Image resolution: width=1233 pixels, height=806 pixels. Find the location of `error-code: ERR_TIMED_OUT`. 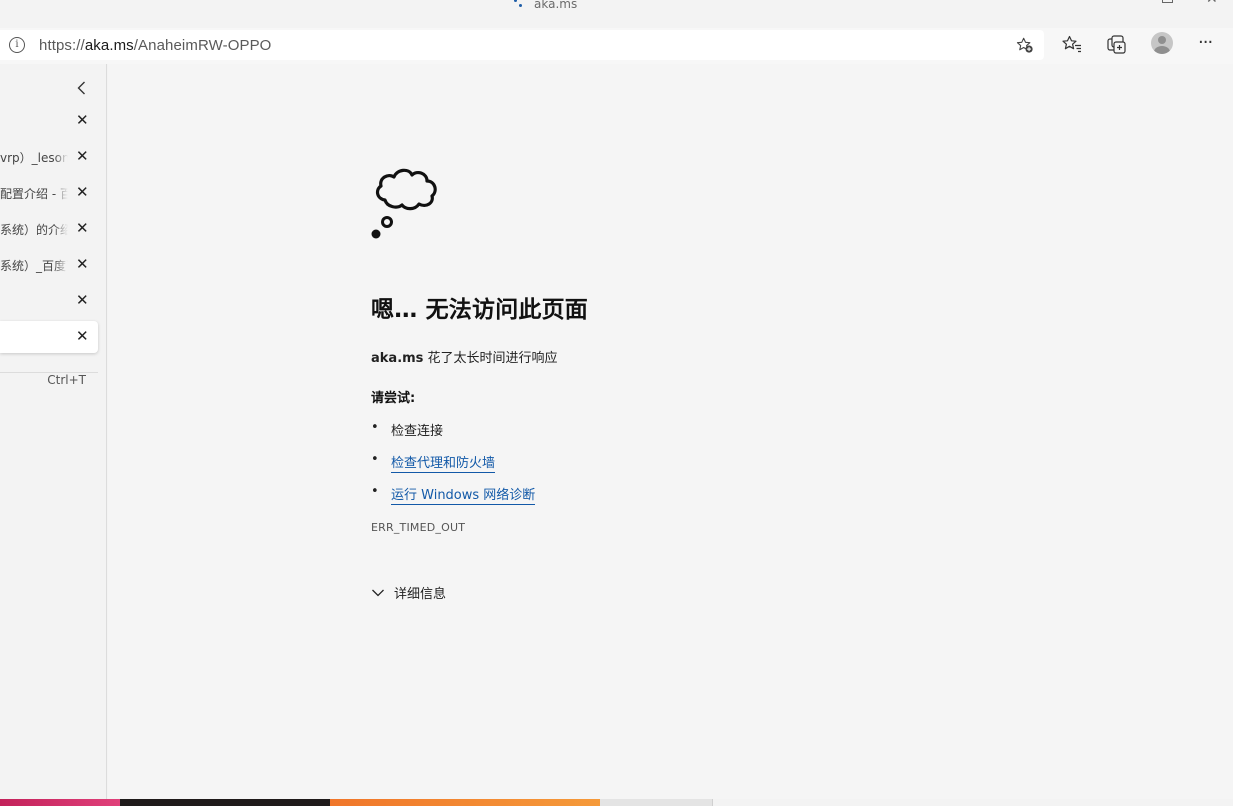

error-code: ERR_TIMED_OUT is located at coordinates (418, 527).